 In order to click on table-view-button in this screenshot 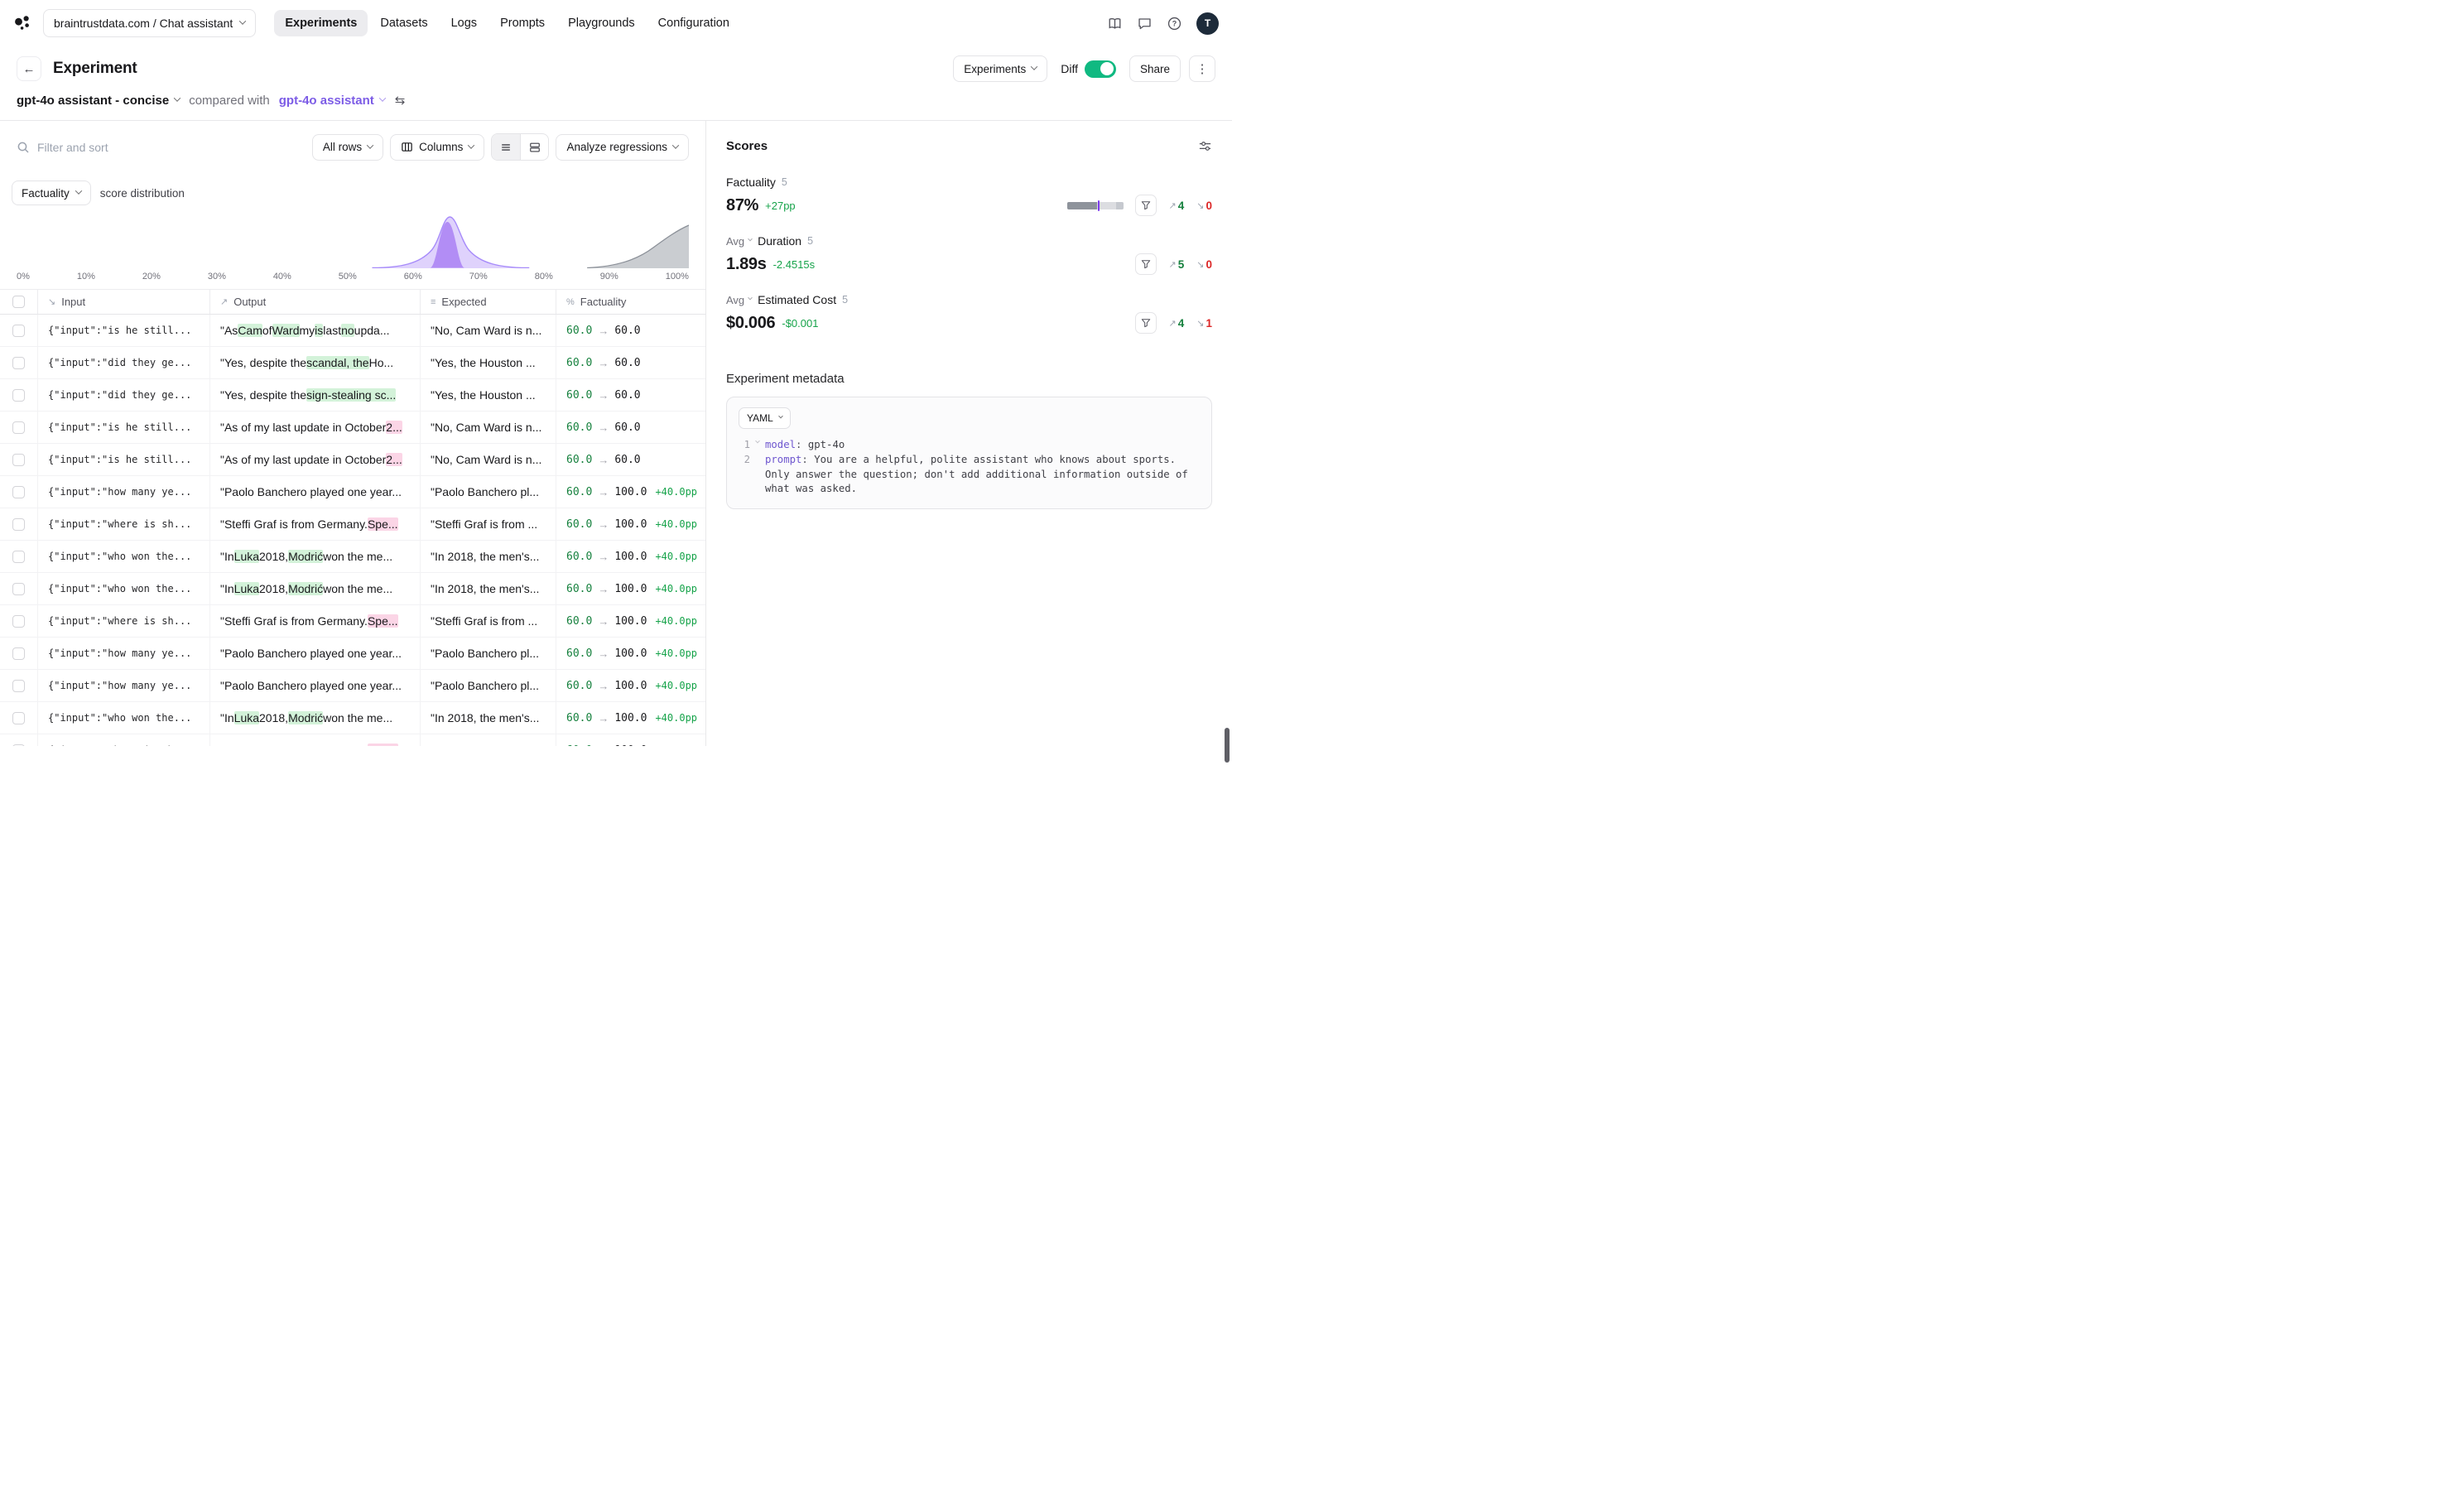, I will do `click(507, 147)`.